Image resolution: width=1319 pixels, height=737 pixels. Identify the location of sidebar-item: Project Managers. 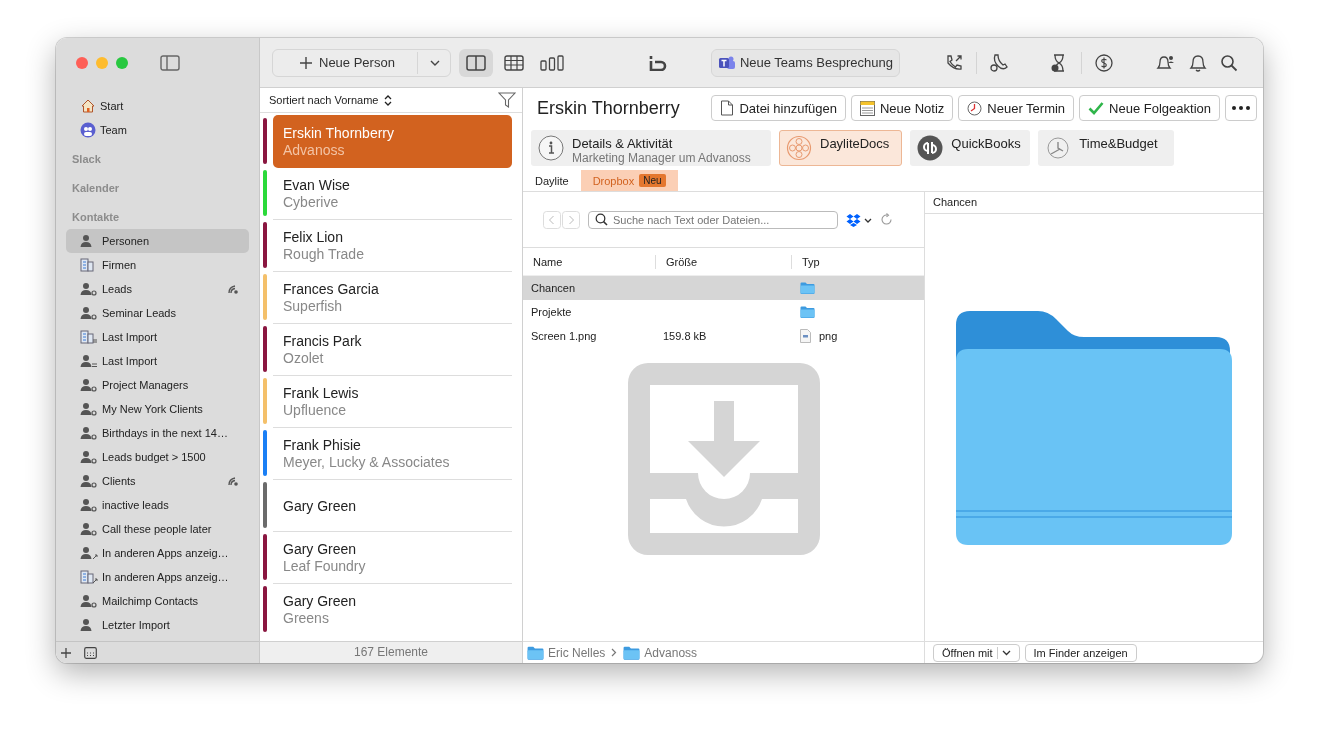
(157, 385).